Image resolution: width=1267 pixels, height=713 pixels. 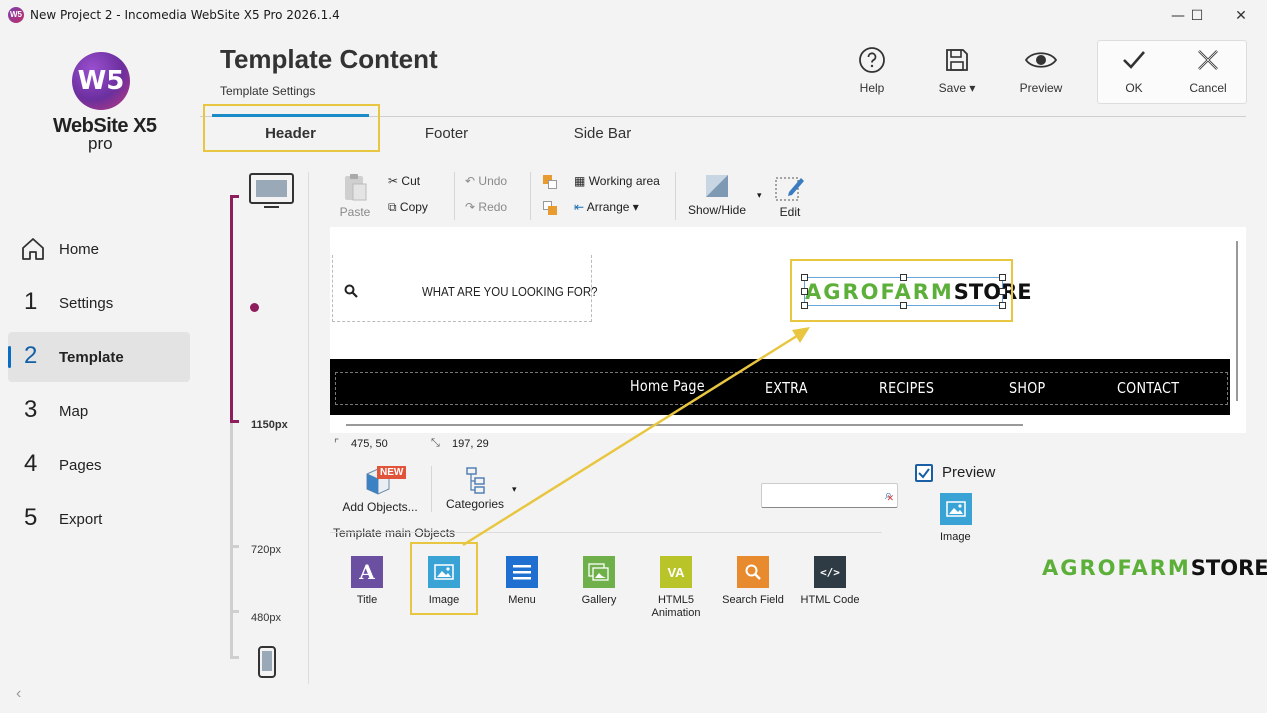 I want to click on page-subtitle: Template Settings, so click(x=268, y=91).